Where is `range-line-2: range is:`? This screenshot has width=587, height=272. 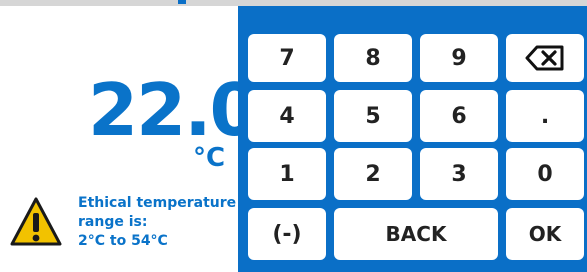
range-line-2: range is: is located at coordinates (113, 222).